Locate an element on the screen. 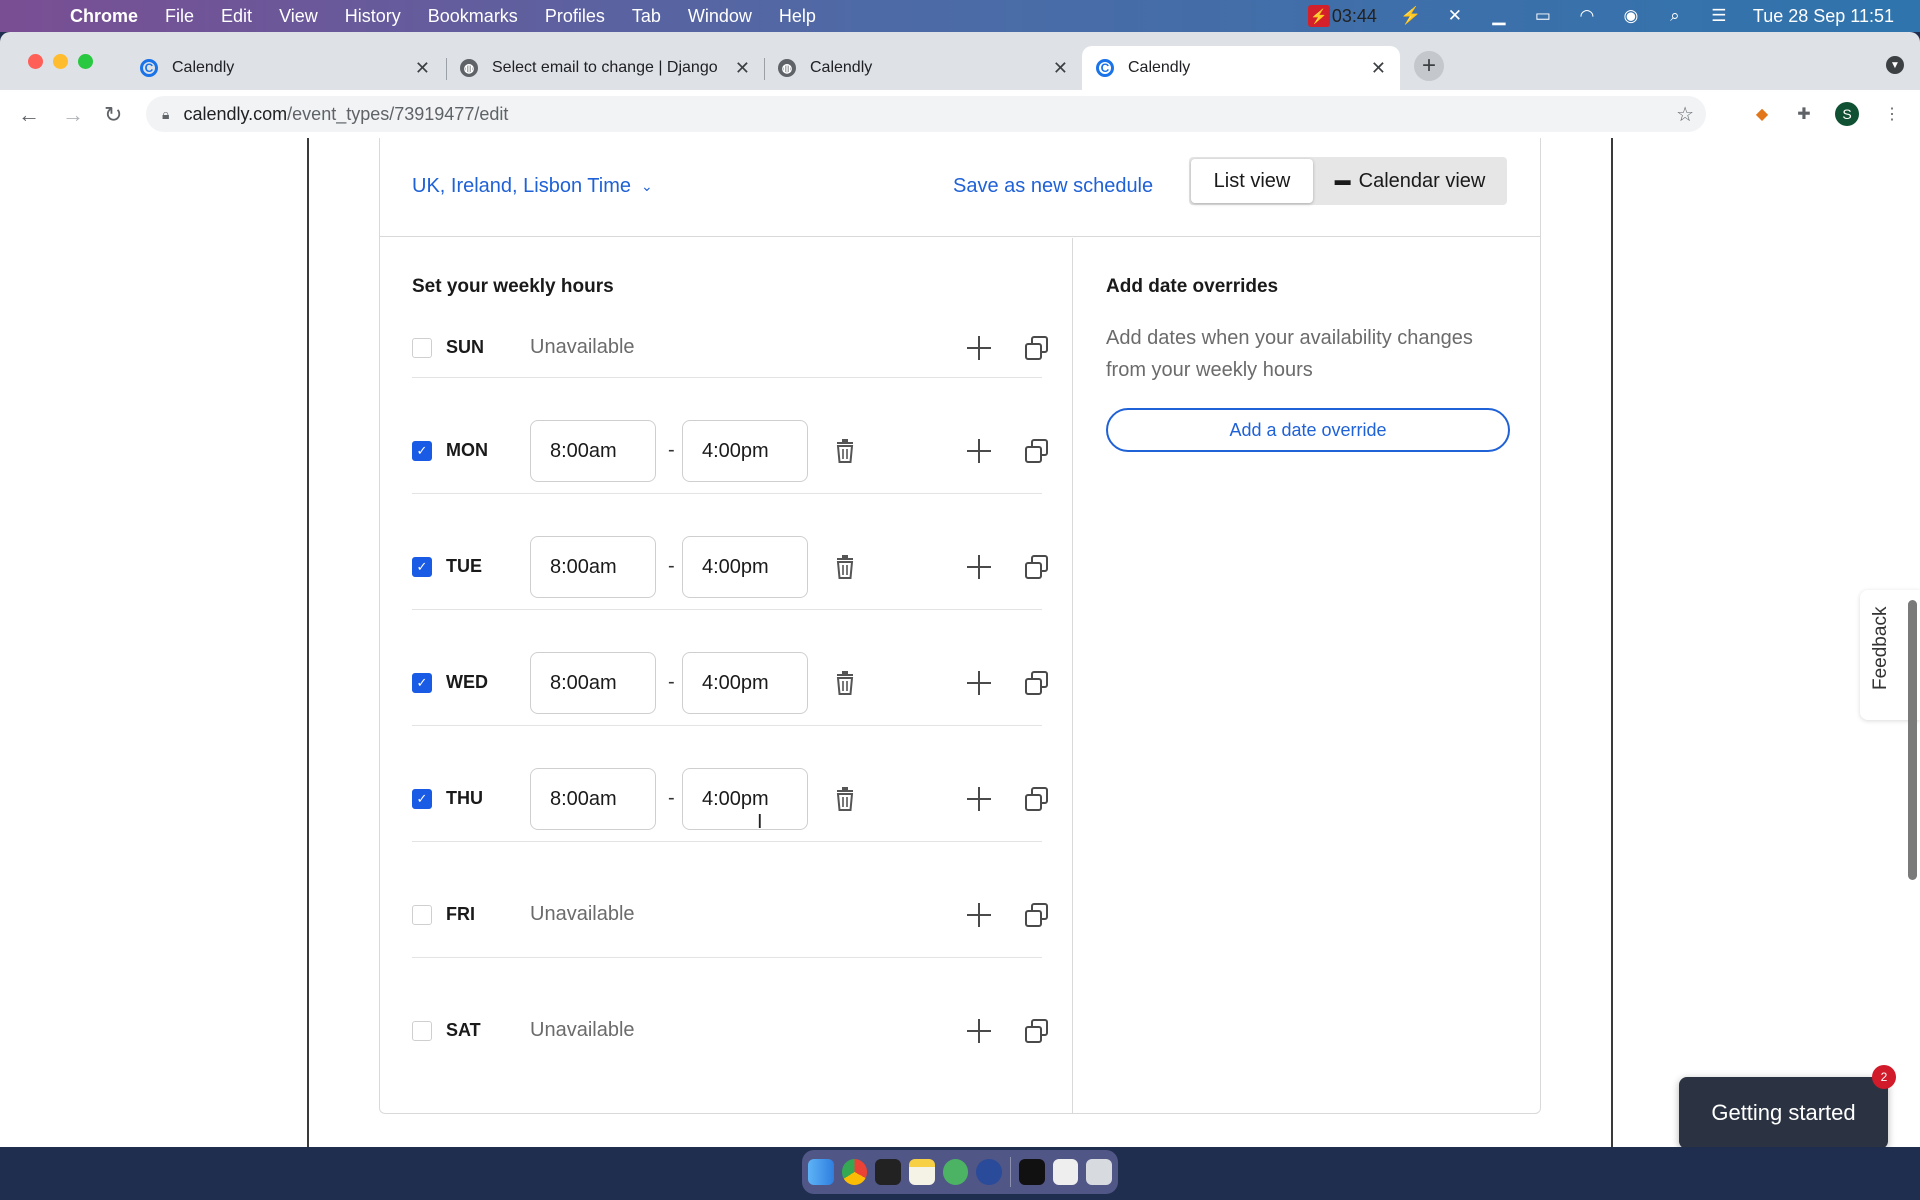 The width and height of the screenshot is (1920, 1200). metamask-fox-icon: ◆ is located at coordinates (1762, 114).